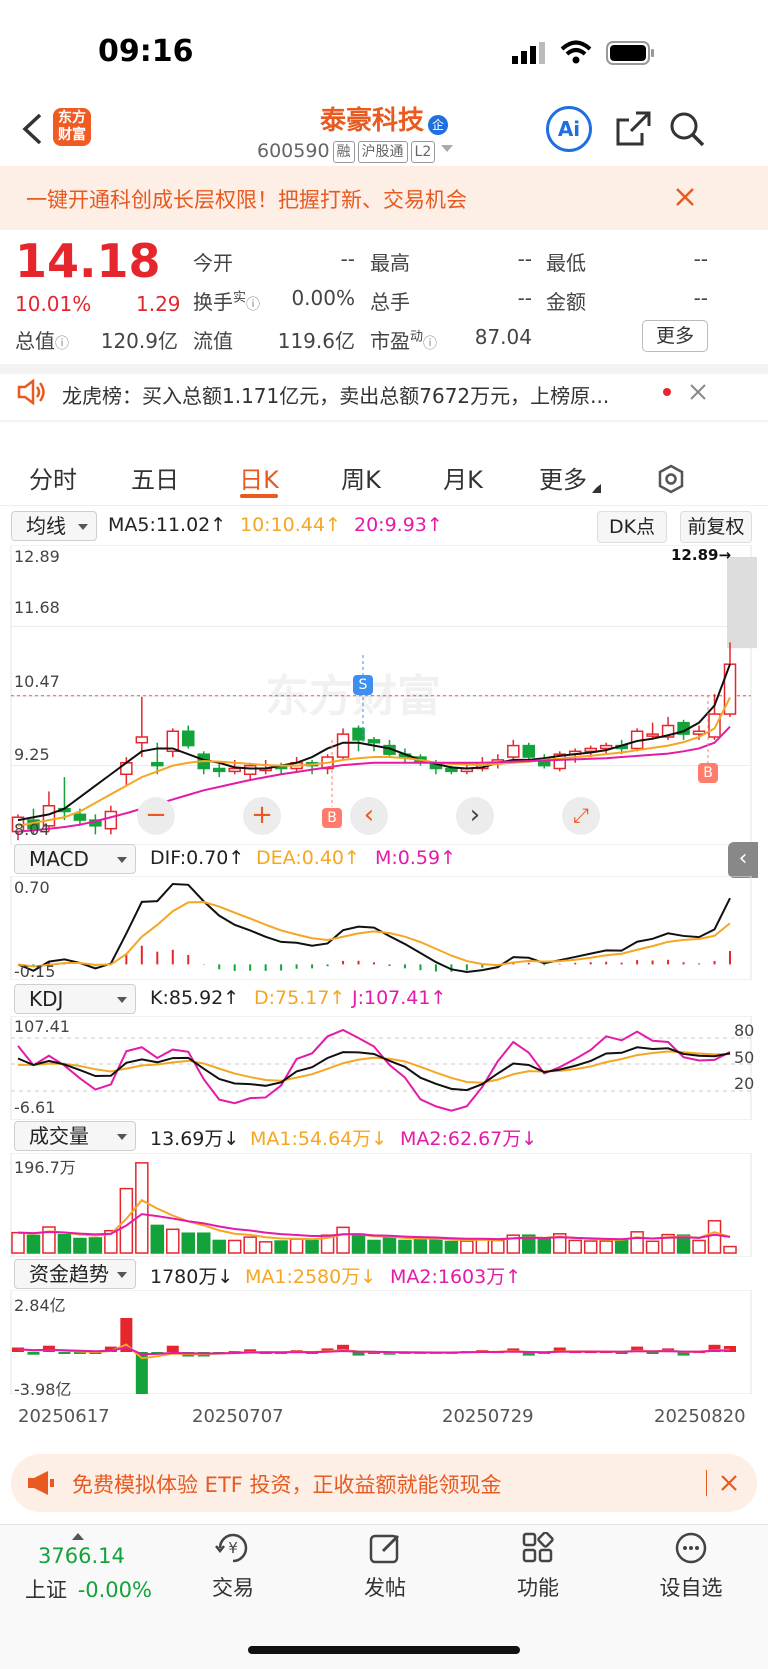 Image resolution: width=768 pixels, height=1669 pixels. Describe the element at coordinates (343, 151) in the screenshot. I see `tag-margin: 融` at that location.